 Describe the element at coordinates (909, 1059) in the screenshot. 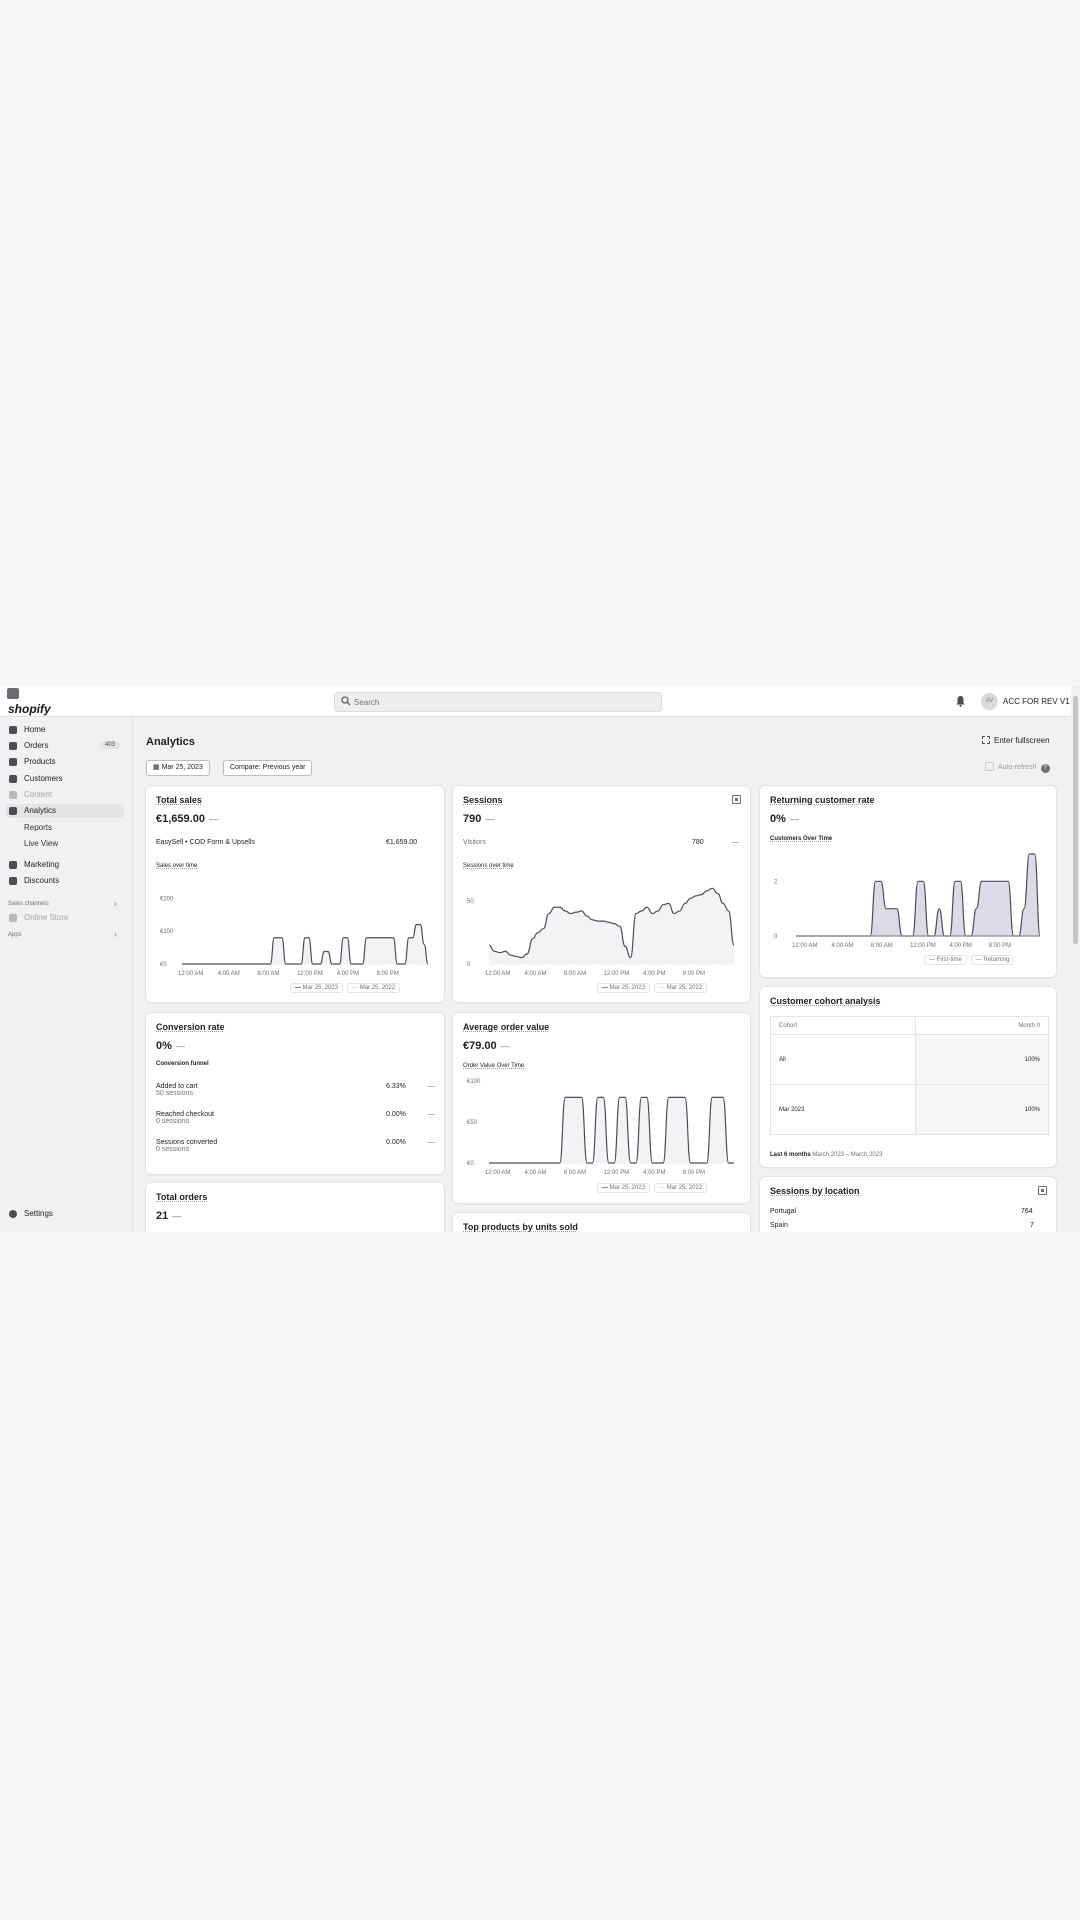

I see `table-row: All 100%` at that location.